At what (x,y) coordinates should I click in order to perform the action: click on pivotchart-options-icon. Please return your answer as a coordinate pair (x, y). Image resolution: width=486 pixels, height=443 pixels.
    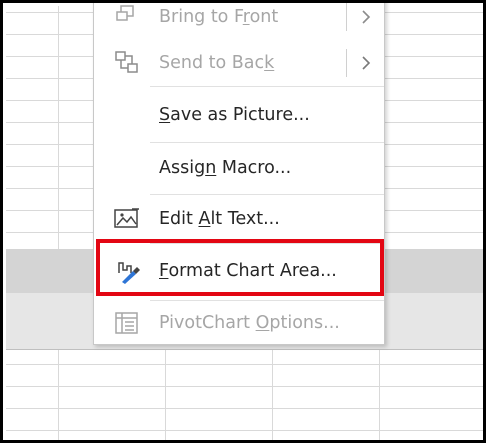
    Looking at the image, I should click on (126, 323).